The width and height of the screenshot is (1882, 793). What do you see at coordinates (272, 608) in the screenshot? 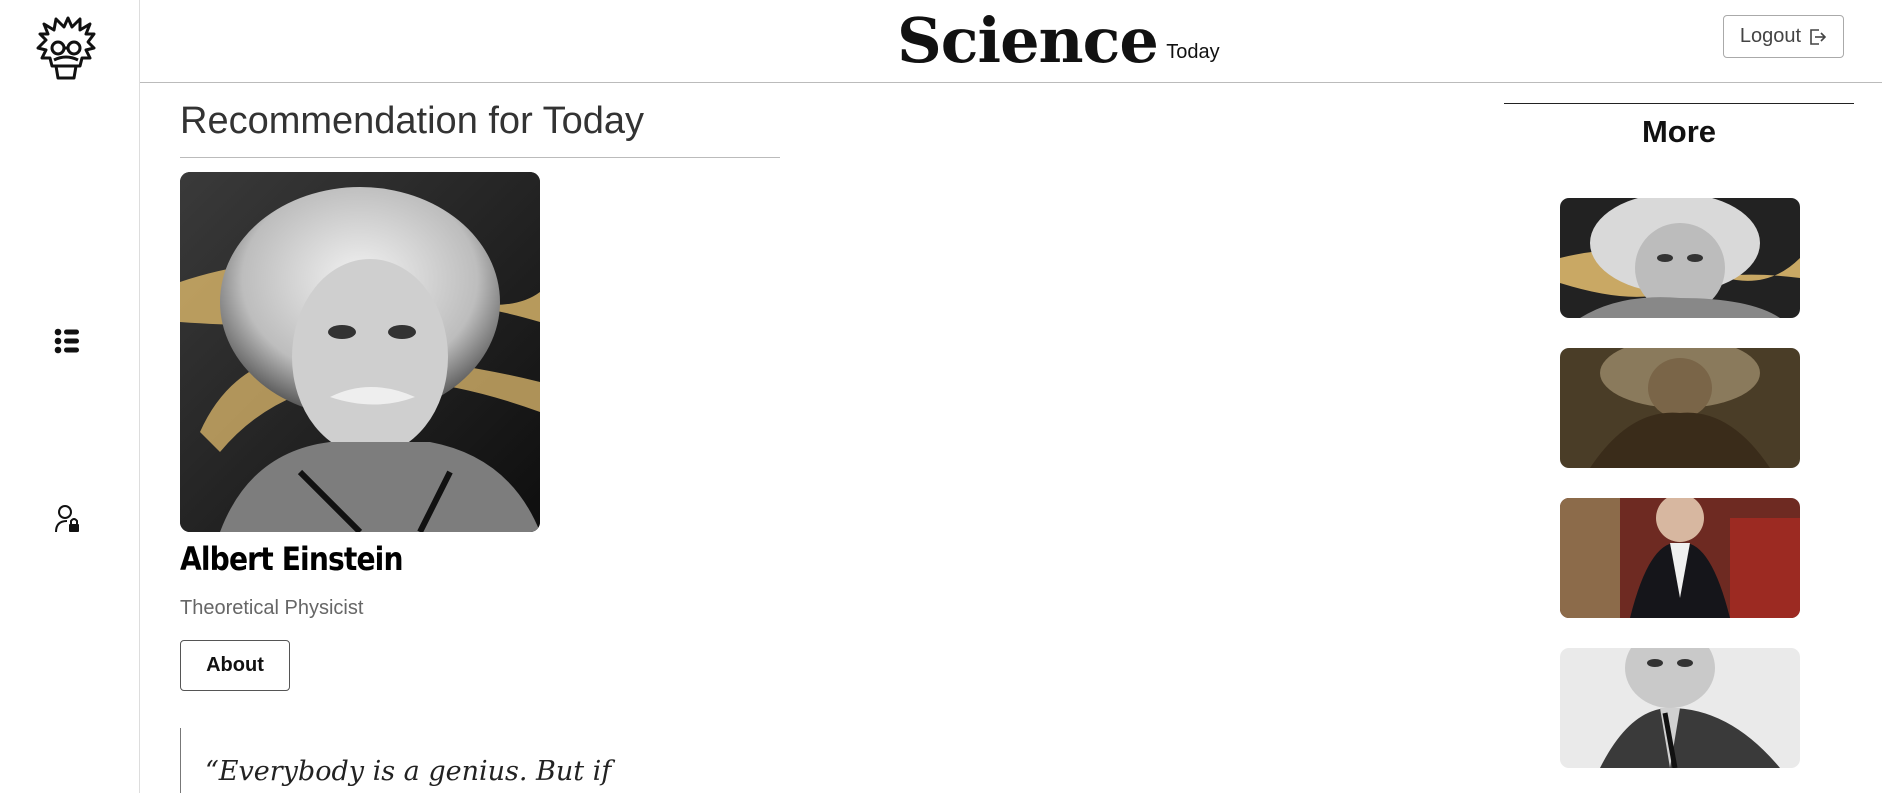
I see `person-role: Theoretical Physicist` at bounding box center [272, 608].